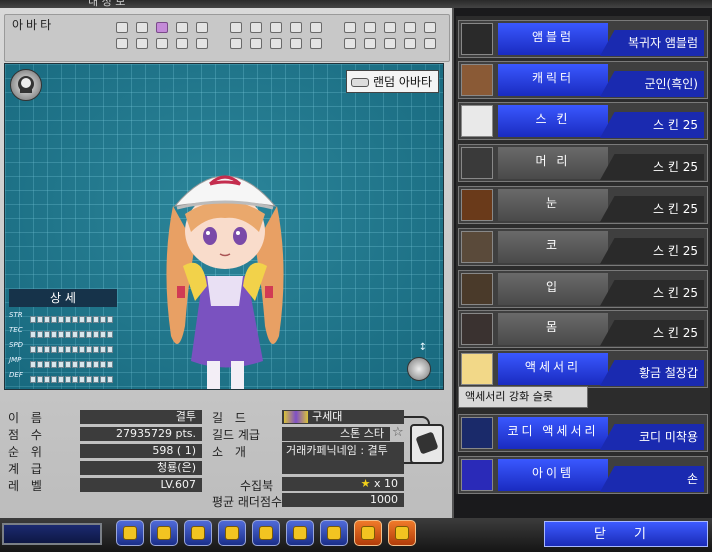 The height and width of the screenshot is (552, 712). What do you see at coordinates (553, 80) in the screenshot?
I see `sidebar-item-label: 캐릭터` at bounding box center [553, 80].